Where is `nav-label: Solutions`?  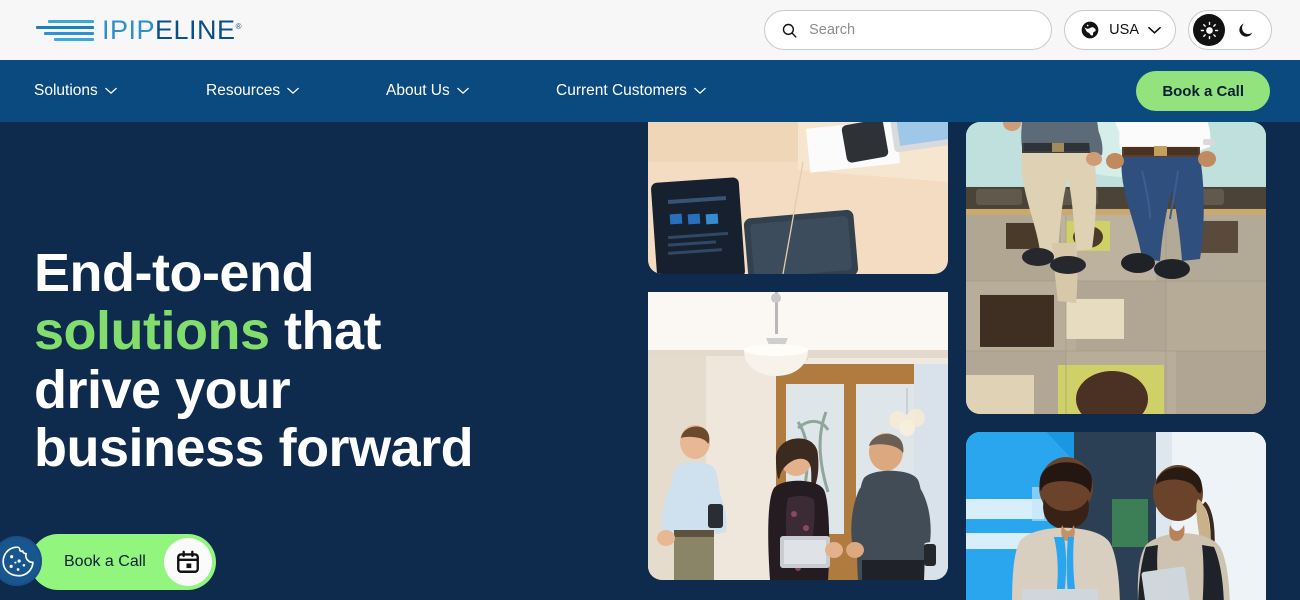 nav-label: Solutions is located at coordinates (66, 90).